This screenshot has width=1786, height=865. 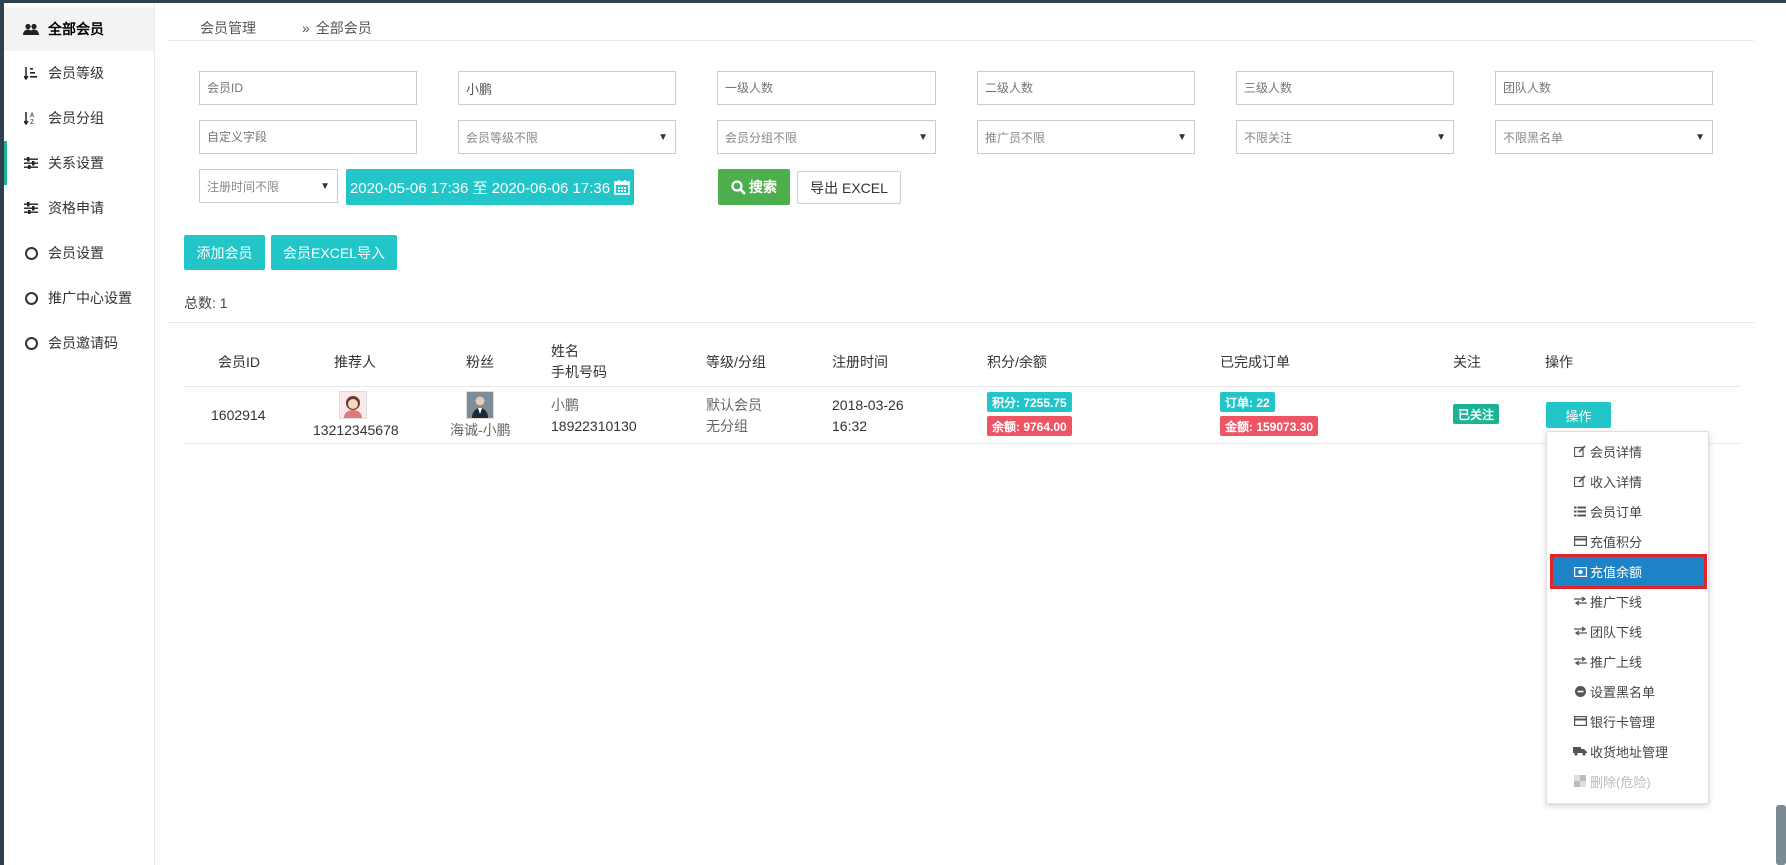 I want to click on menu-item-member-detail: 会员详情, so click(x=1627, y=451).